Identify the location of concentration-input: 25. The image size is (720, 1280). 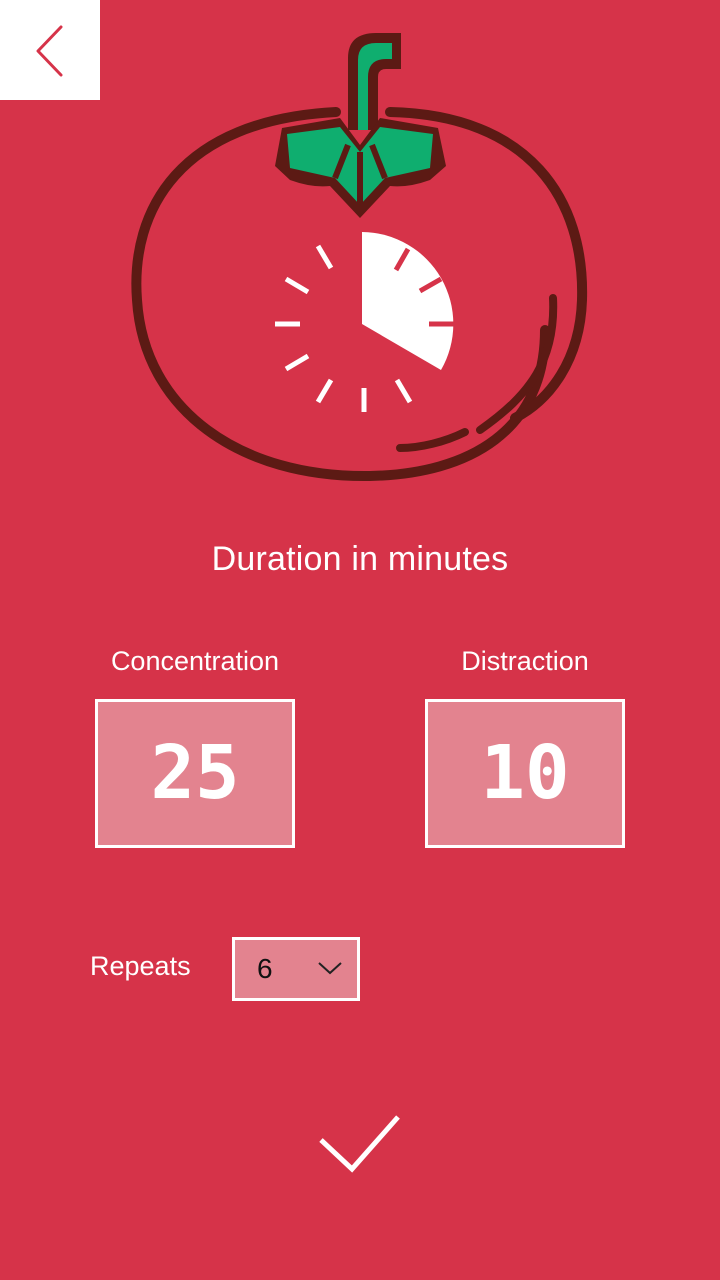
(195, 773).